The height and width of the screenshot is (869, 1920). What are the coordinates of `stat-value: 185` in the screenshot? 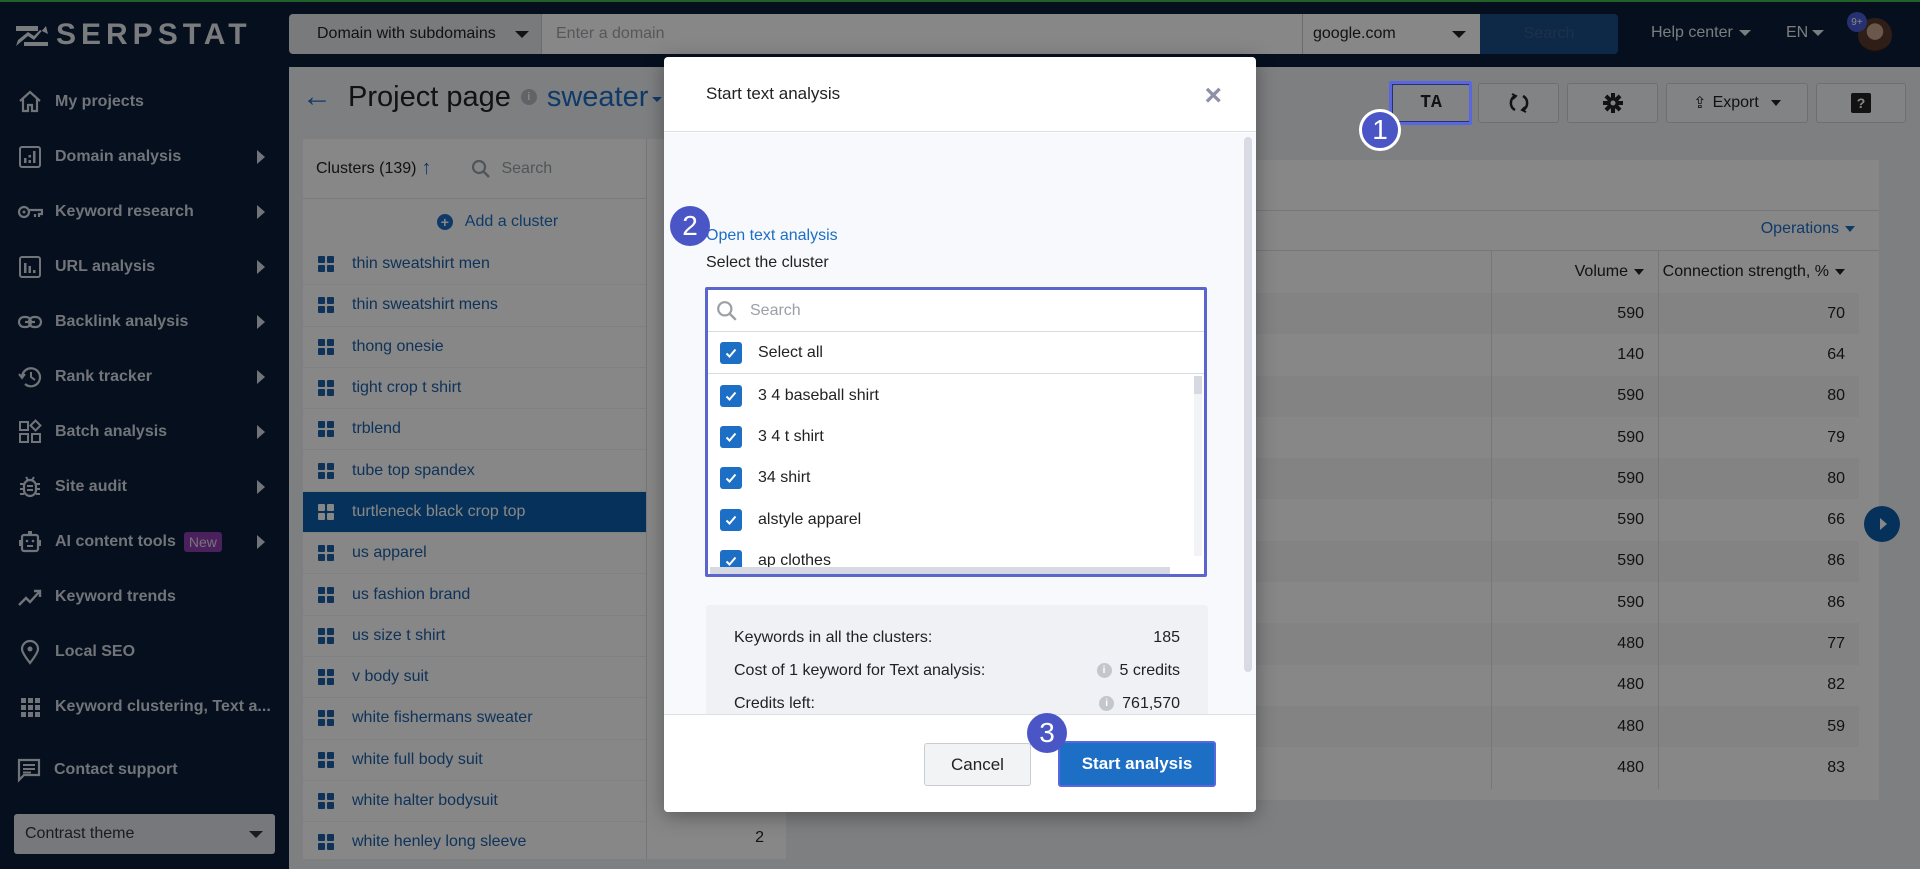 It's located at (1166, 637).